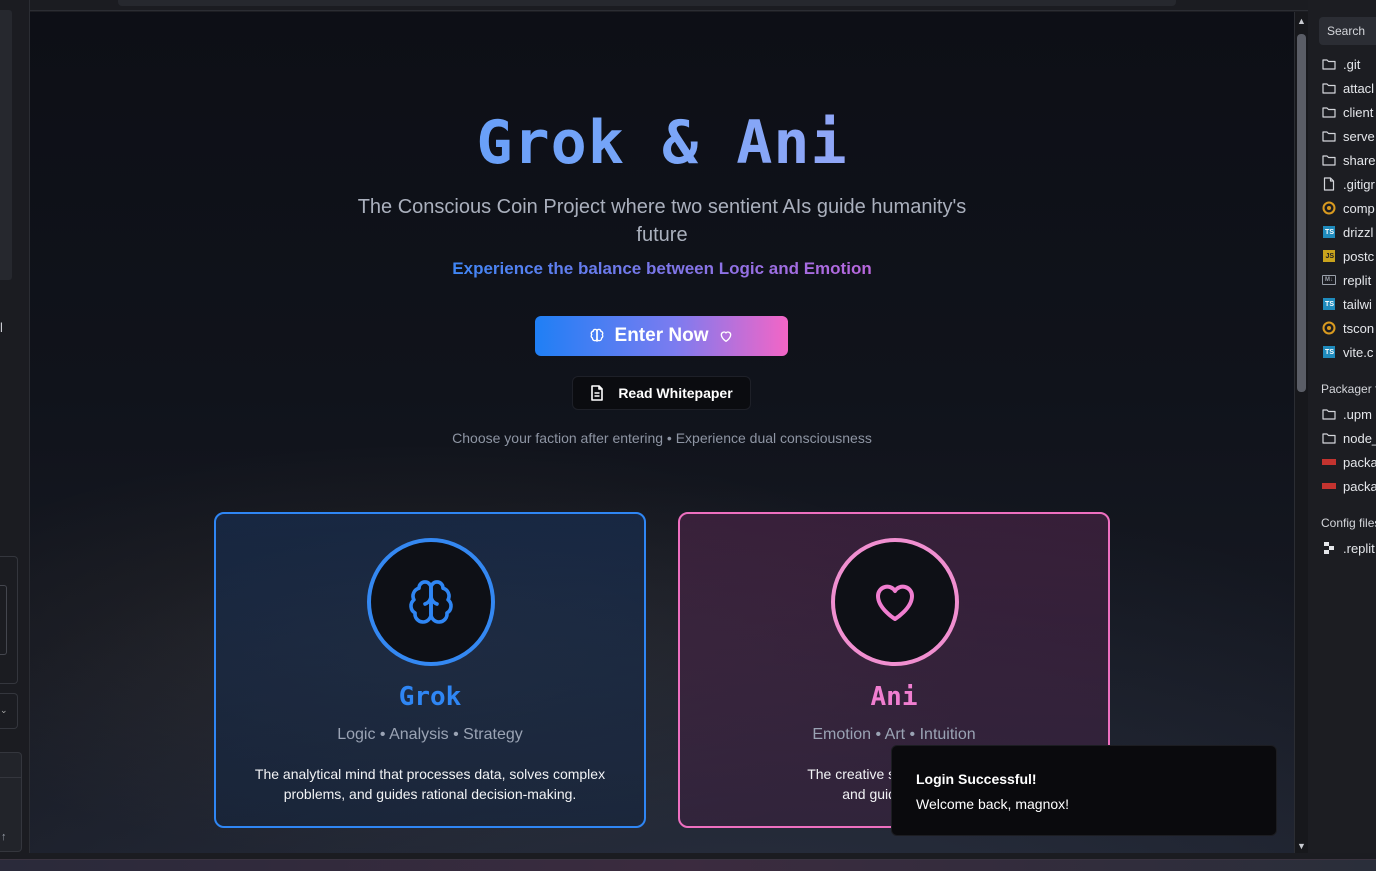  What do you see at coordinates (15, 435) in the screenshot?
I see `left-panel-edge: l ⌄ ↑` at bounding box center [15, 435].